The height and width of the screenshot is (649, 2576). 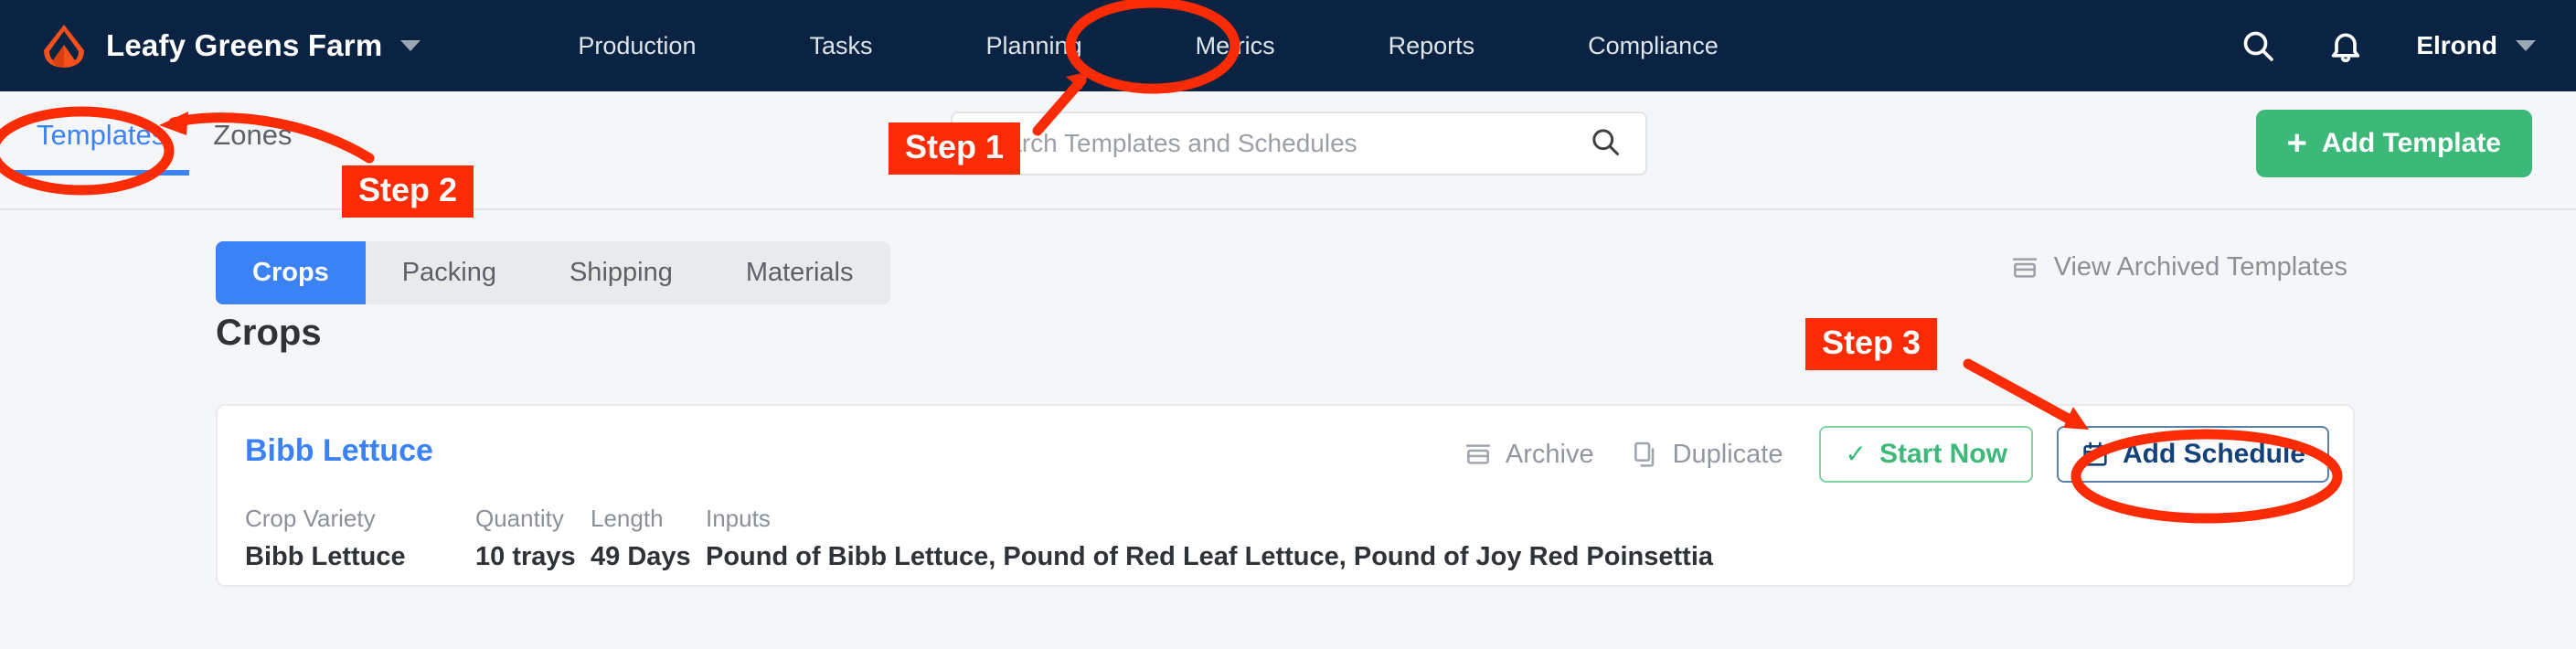 What do you see at coordinates (1727, 454) in the screenshot?
I see `duplicate-label: Duplicate` at bounding box center [1727, 454].